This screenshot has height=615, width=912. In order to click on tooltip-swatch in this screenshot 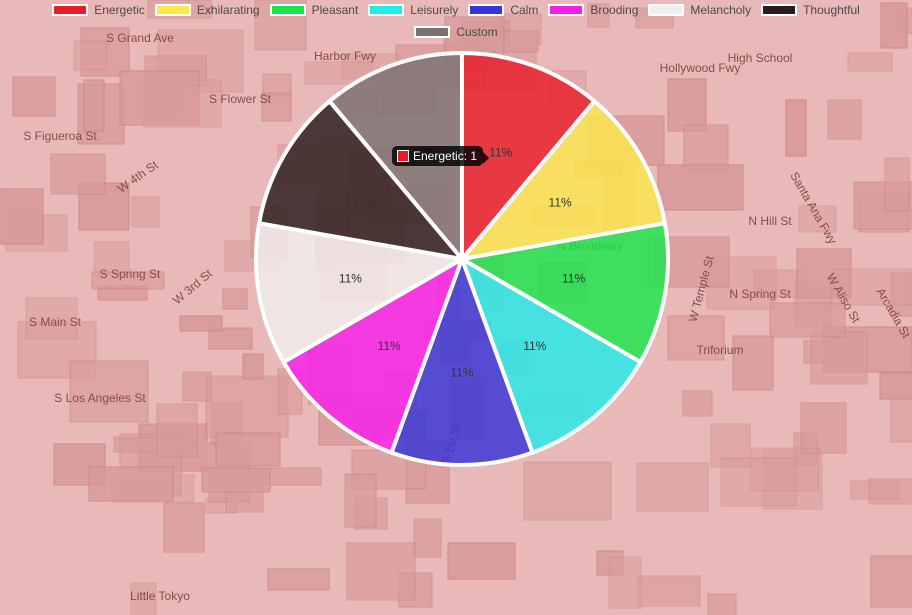, I will do `click(403, 156)`.